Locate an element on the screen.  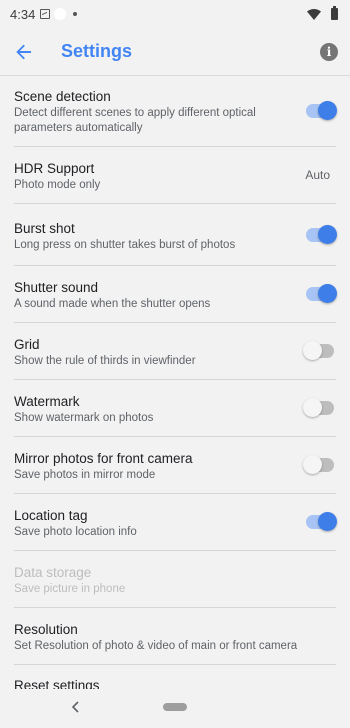
watermark-toggle is located at coordinates (318, 407).